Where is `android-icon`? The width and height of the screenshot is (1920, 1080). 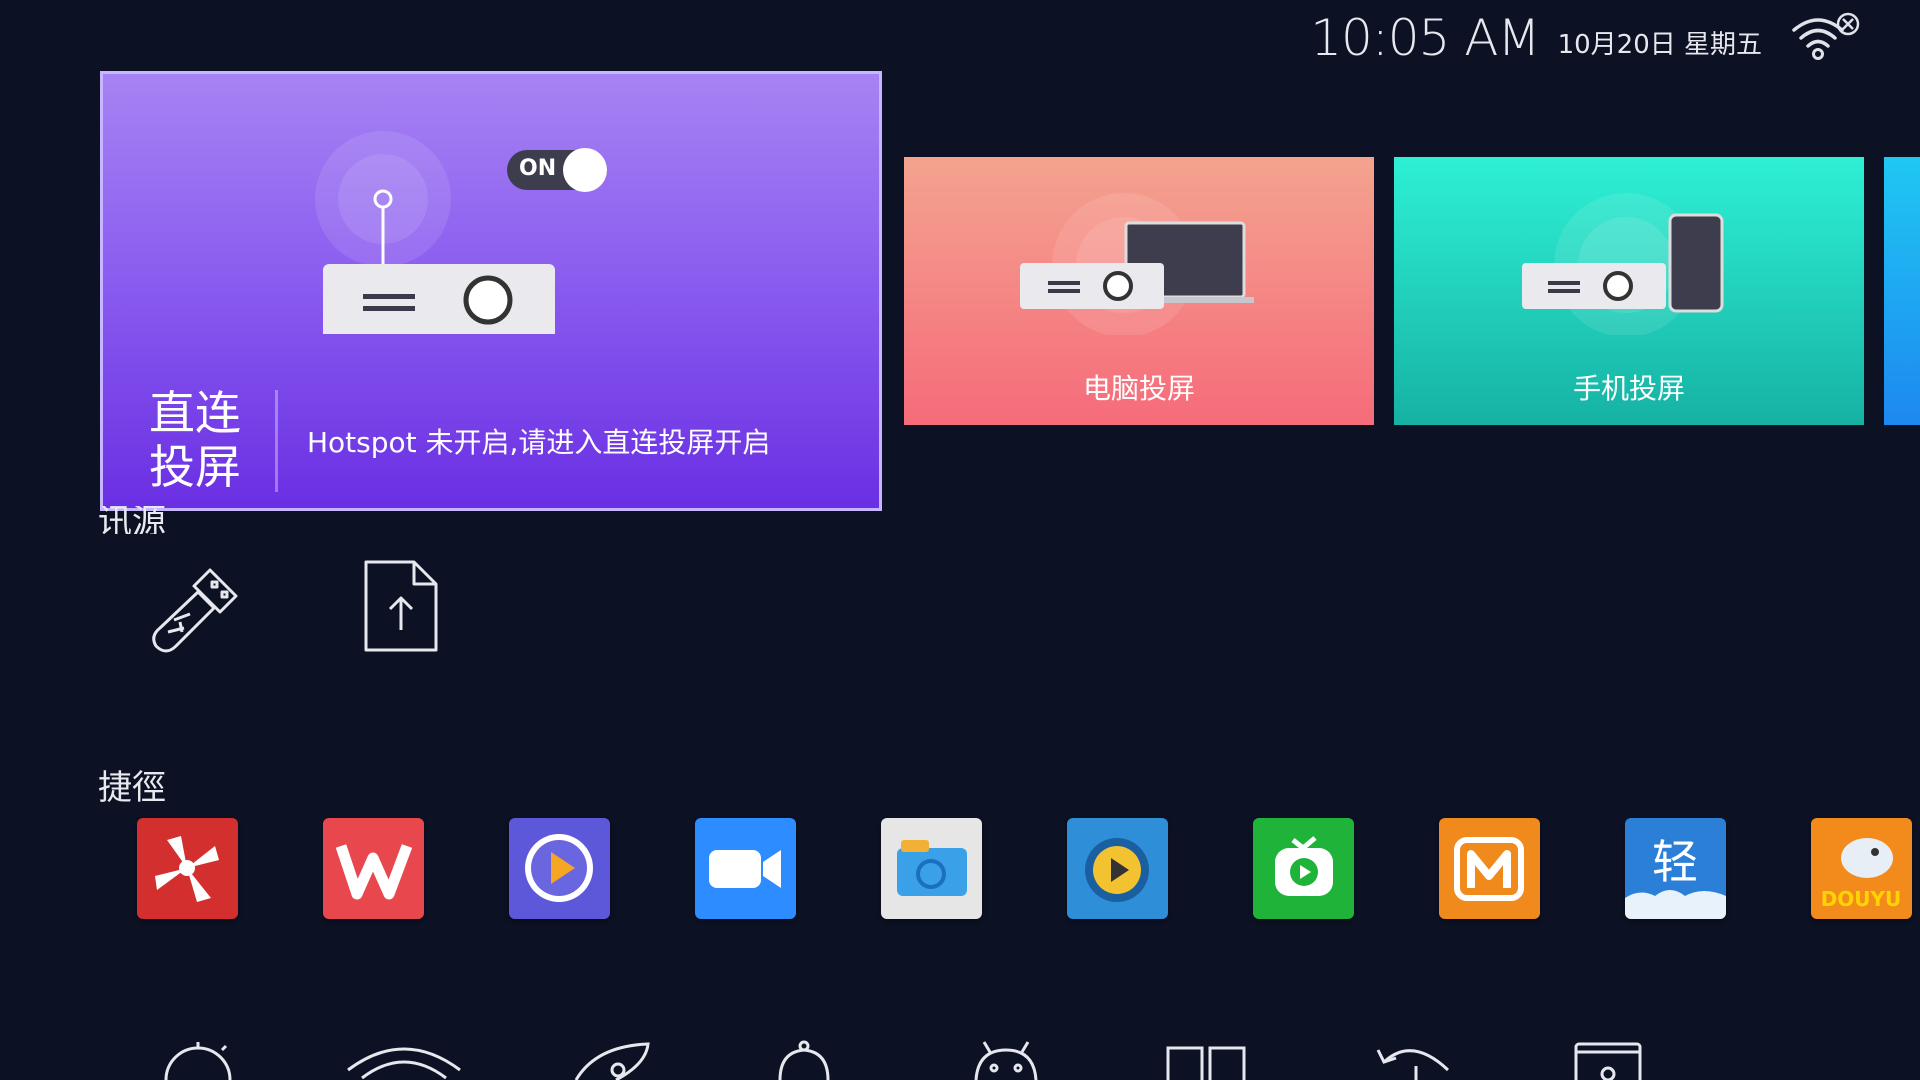
android-icon is located at coordinates (1006, 1060).